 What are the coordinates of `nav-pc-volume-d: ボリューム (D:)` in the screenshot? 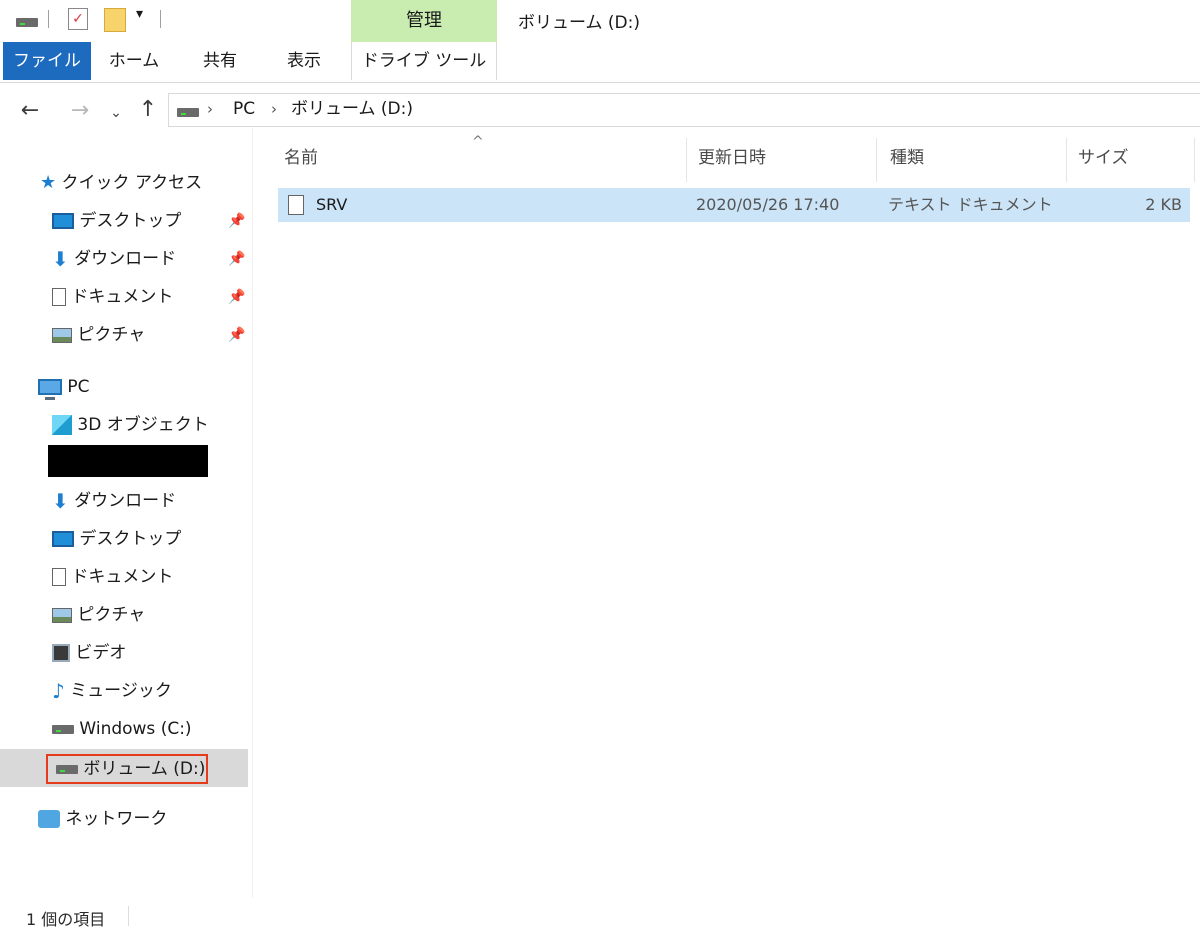 It's located at (130, 769).